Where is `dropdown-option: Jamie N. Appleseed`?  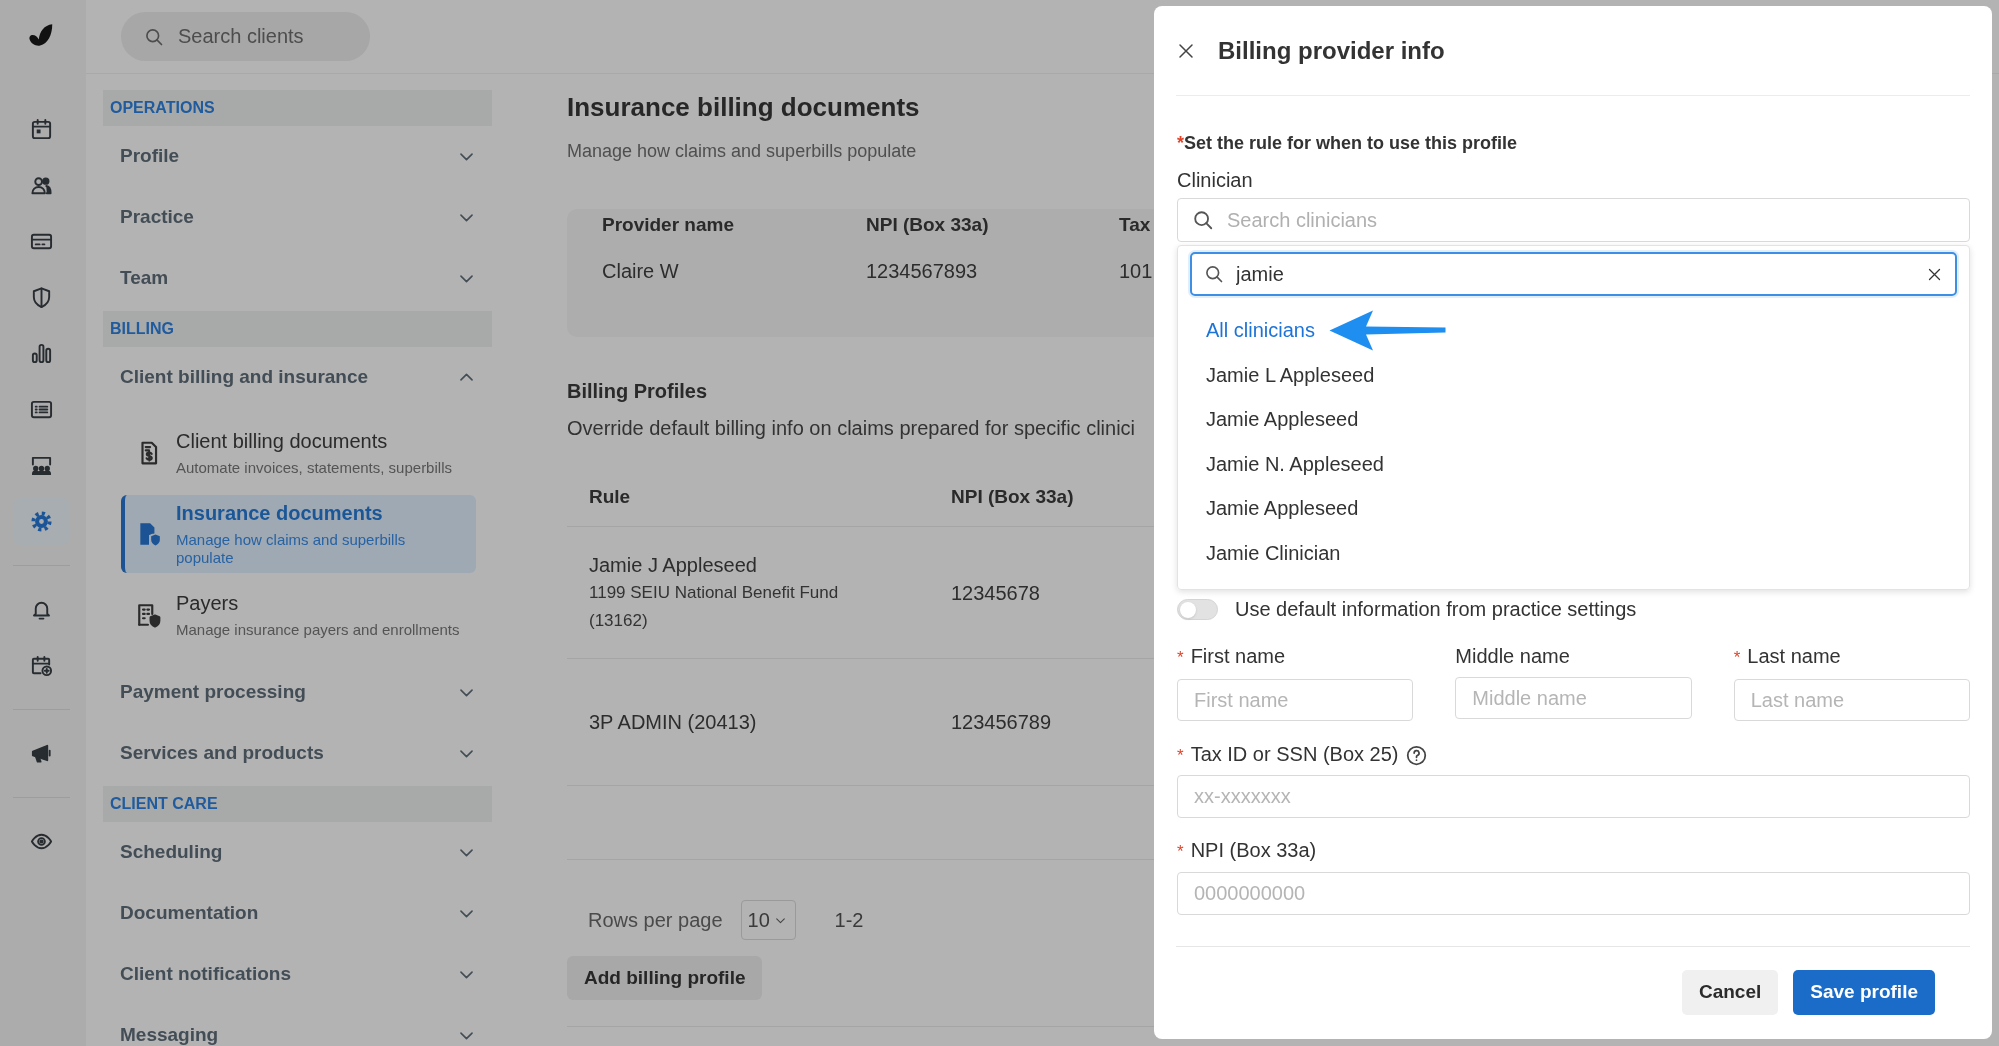 dropdown-option: Jamie N. Appleseed is located at coordinates (1295, 463).